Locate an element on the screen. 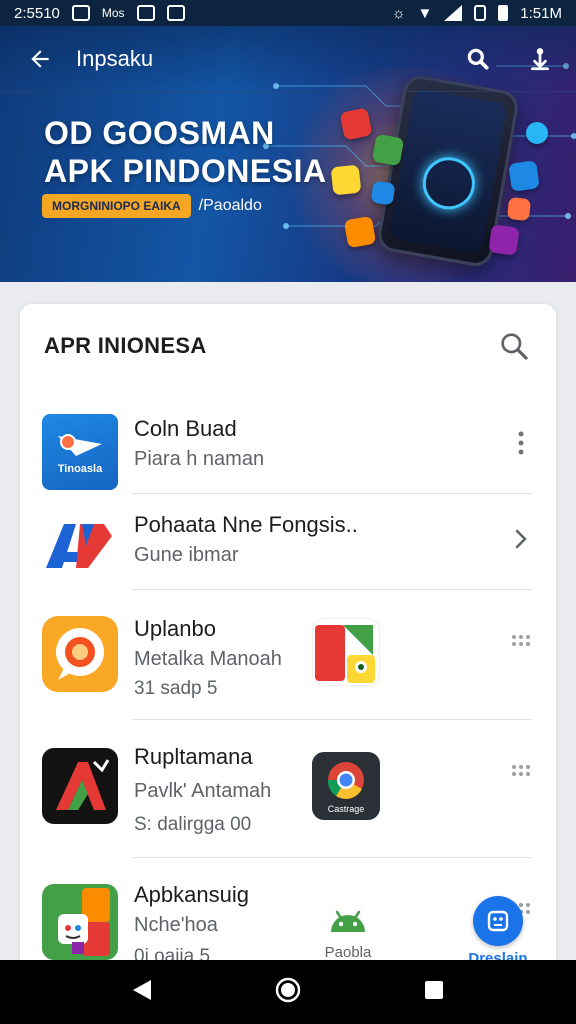  app-subtitle: Metalka Manoah is located at coordinates (208, 659).